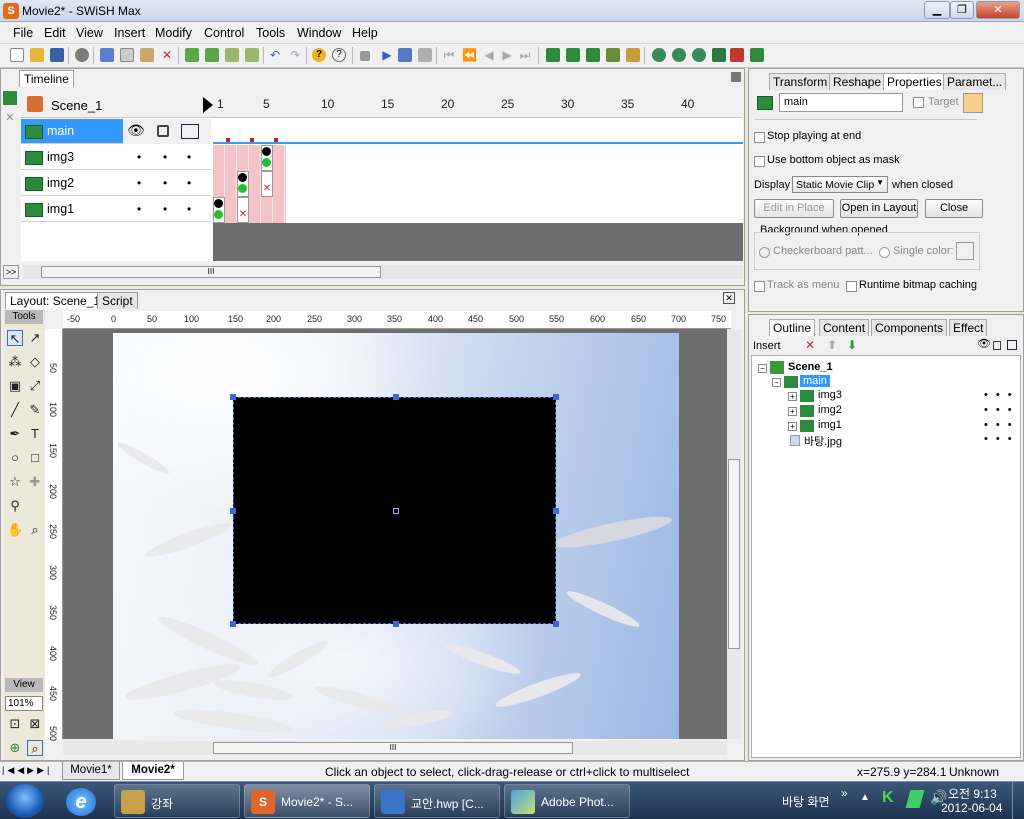 Image resolution: width=1024 pixels, height=819 pixels. Describe the element at coordinates (998, 10) in the screenshot. I see `close-window-button: ✕` at that location.